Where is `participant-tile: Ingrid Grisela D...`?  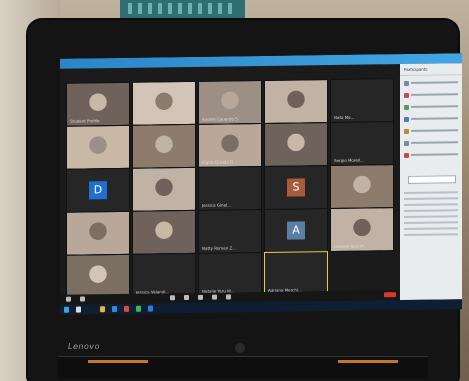 participant-tile: Ingrid Grisela D... is located at coordinates (230, 145).